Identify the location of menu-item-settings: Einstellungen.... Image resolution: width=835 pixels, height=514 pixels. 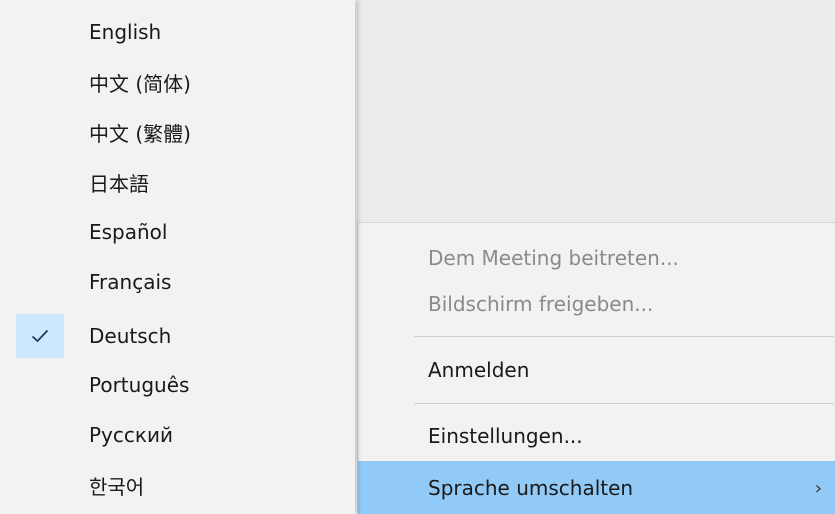
(596, 436).